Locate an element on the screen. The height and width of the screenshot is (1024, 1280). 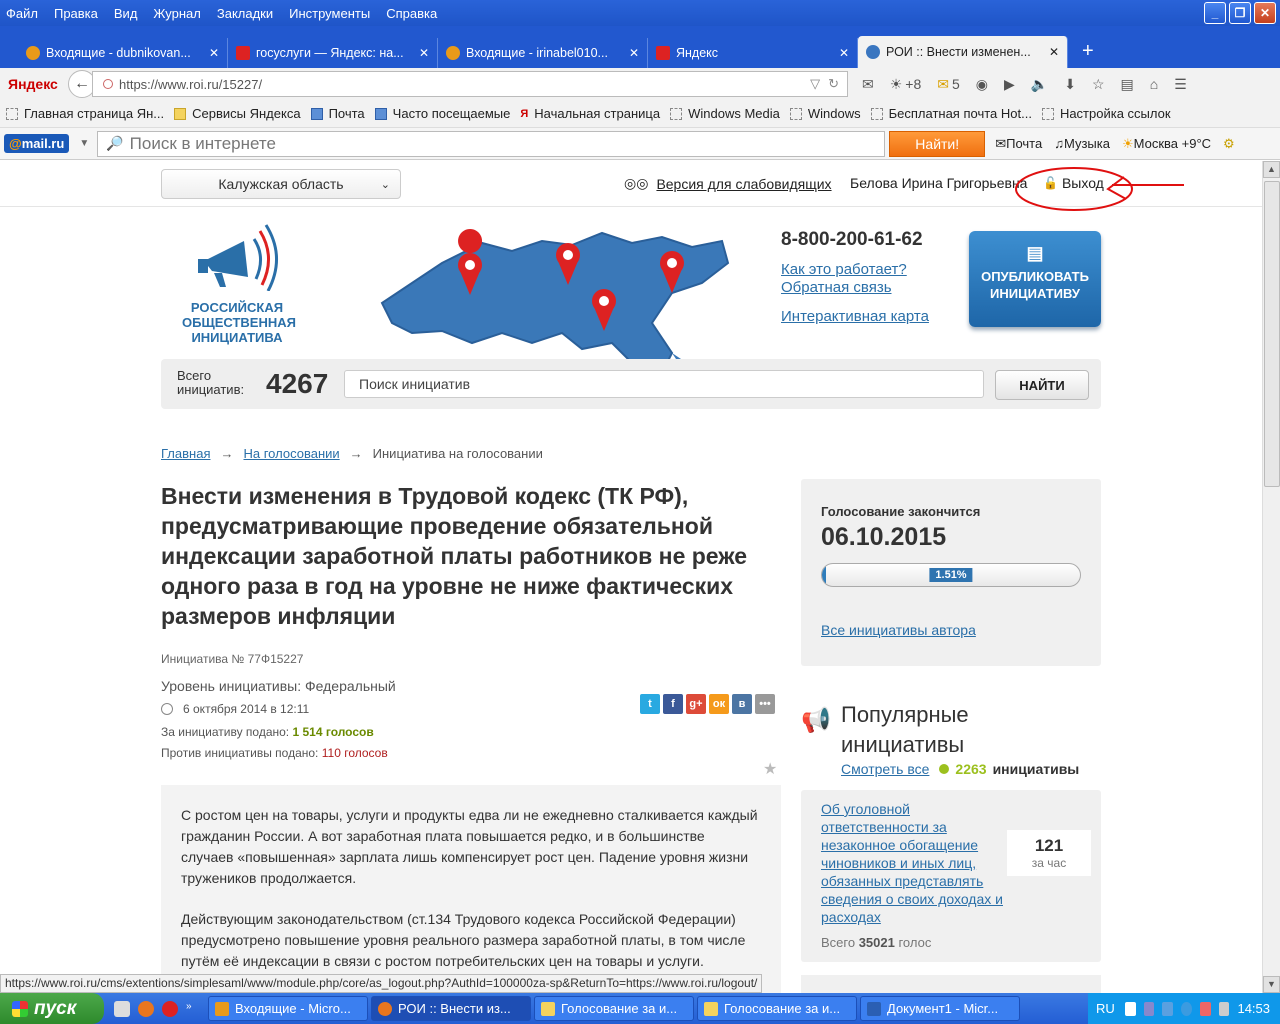
feedback-link: Обратная связь is located at coordinates (855, 288).